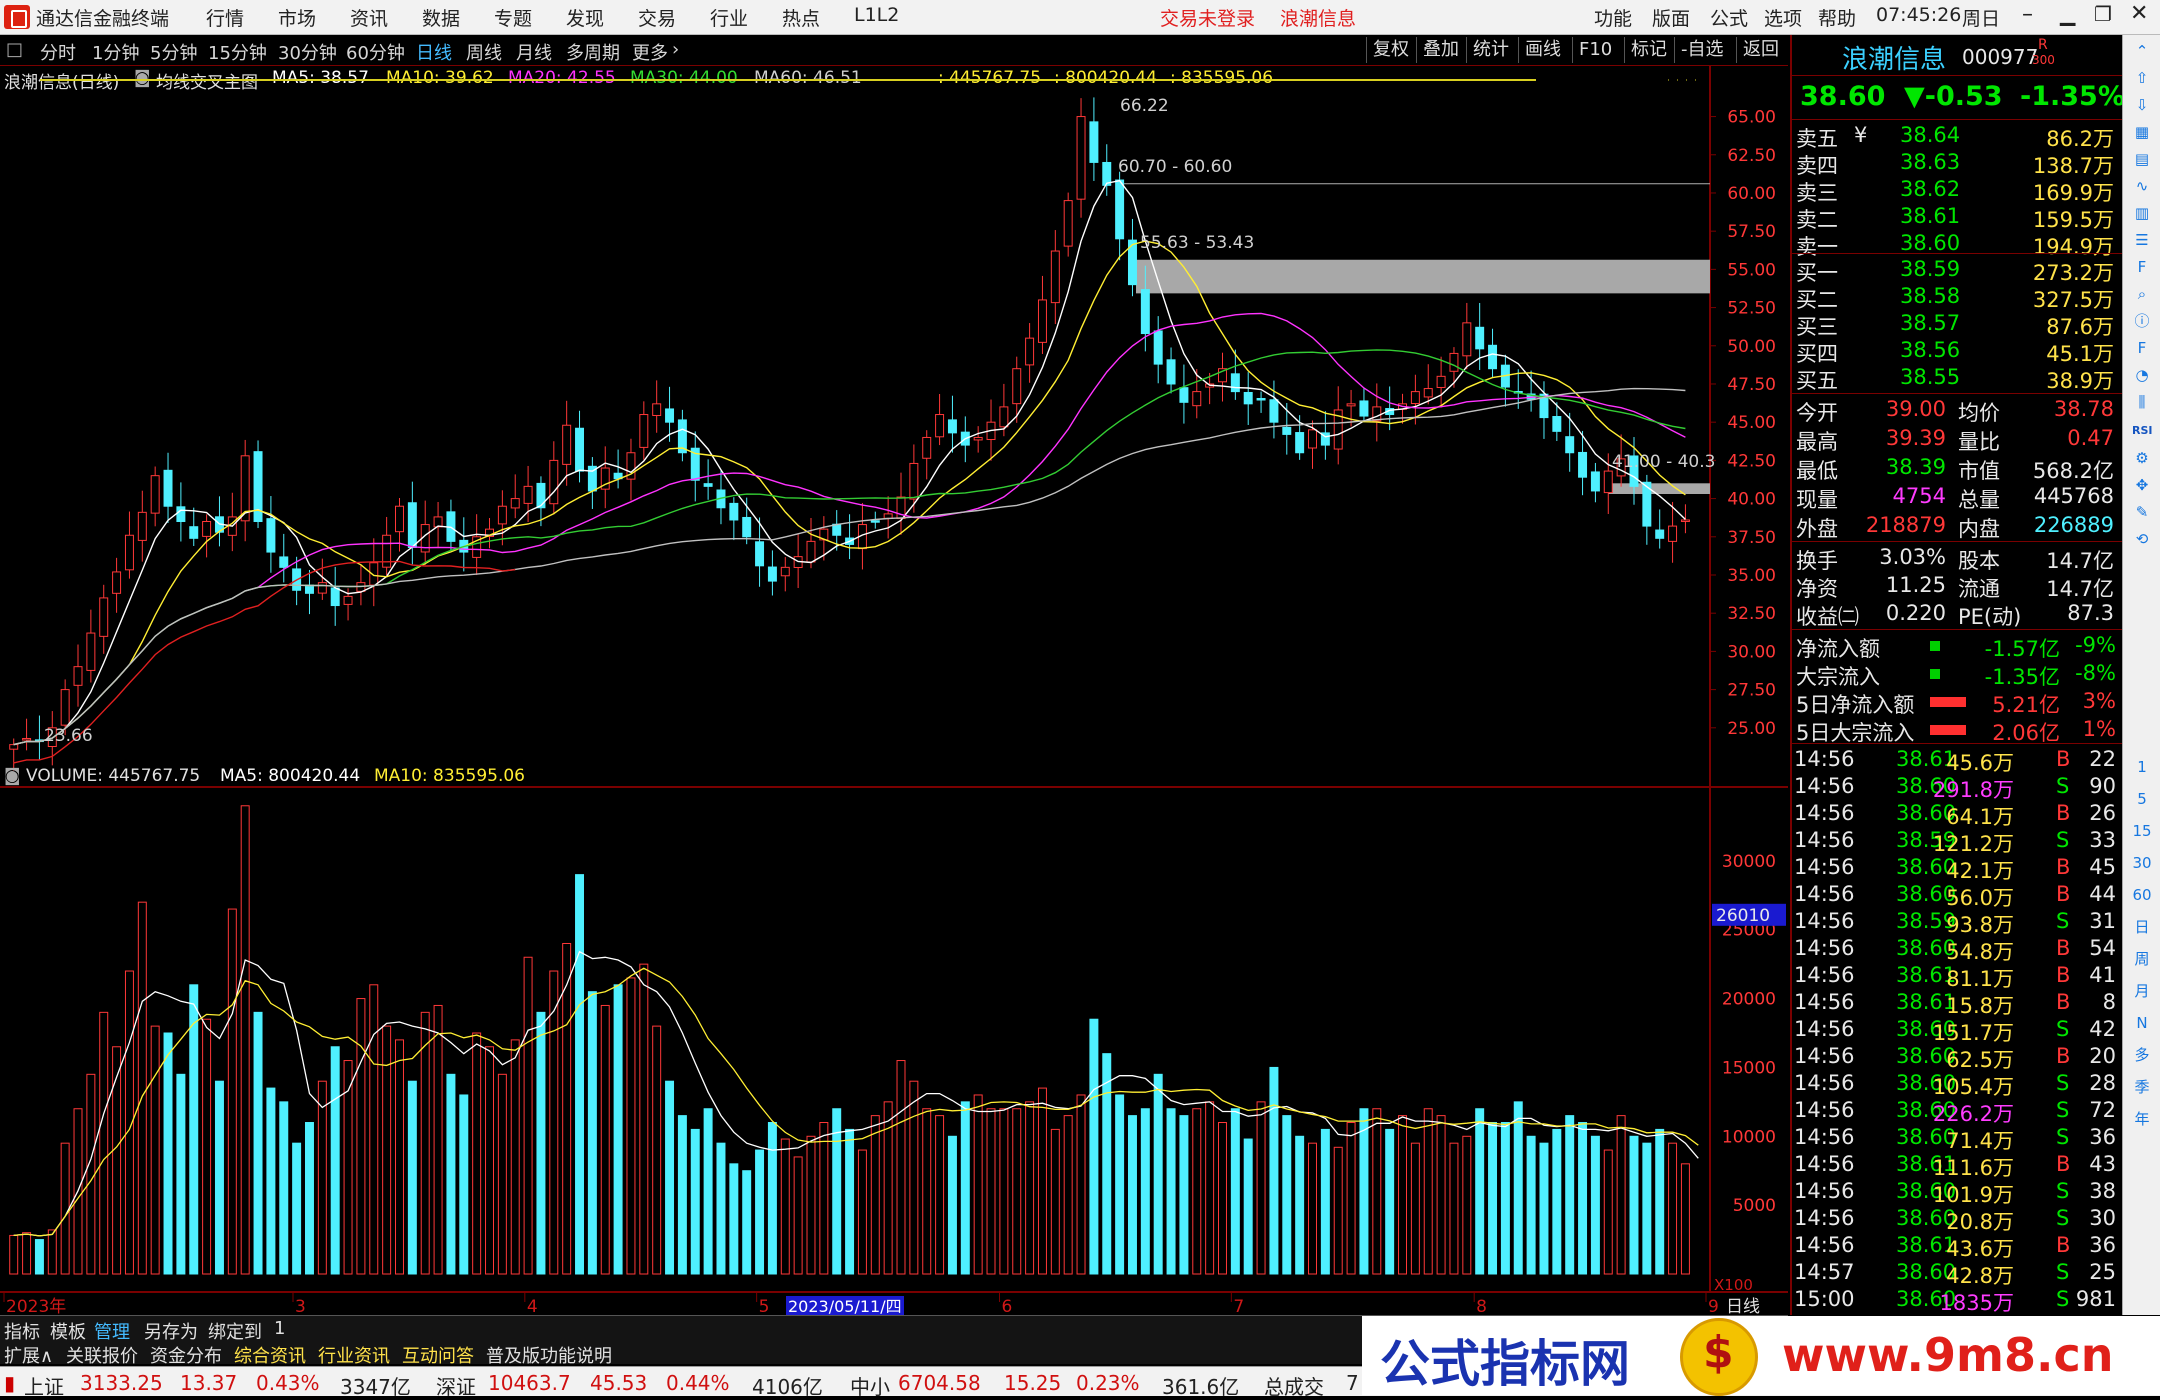 The height and width of the screenshot is (1400, 2160). What do you see at coordinates (2142, 51) in the screenshot?
I see `chevron-up-icon: ⌃` at bounding box center [2142, 51].